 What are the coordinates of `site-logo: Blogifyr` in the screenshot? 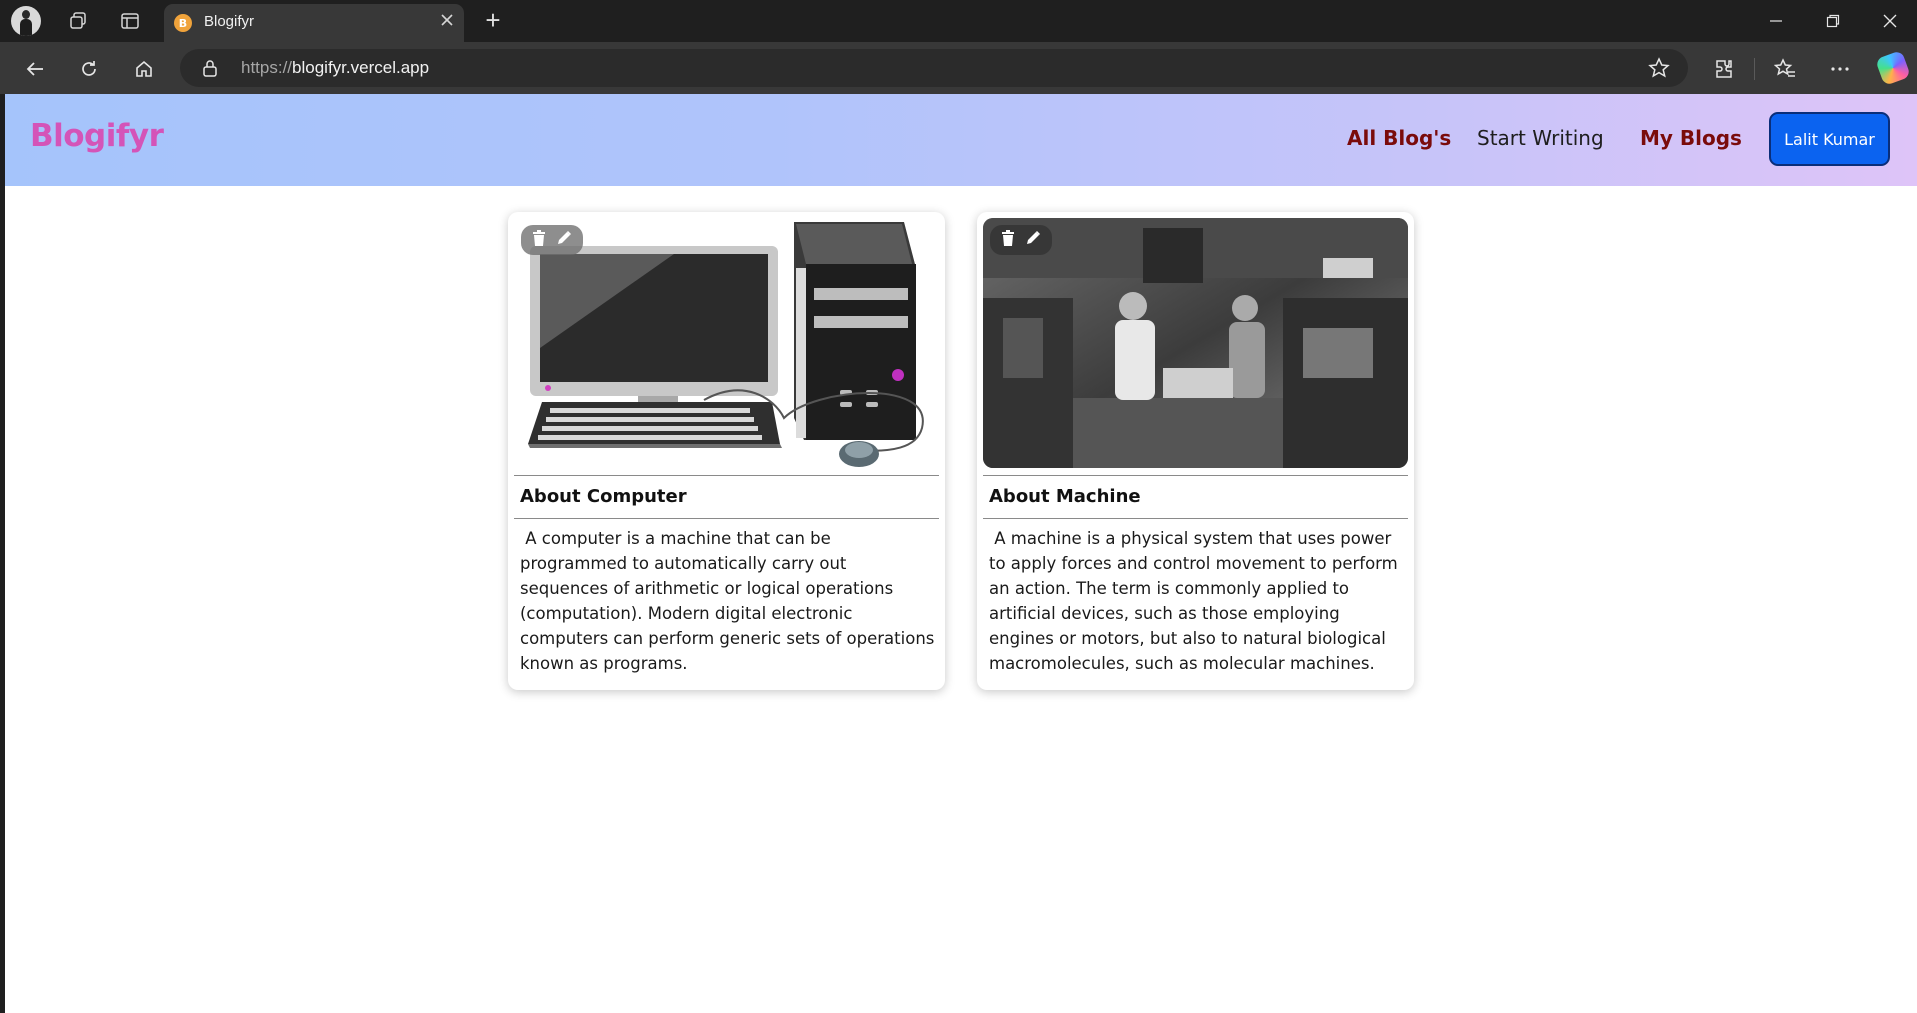 It's located at (97, 136).